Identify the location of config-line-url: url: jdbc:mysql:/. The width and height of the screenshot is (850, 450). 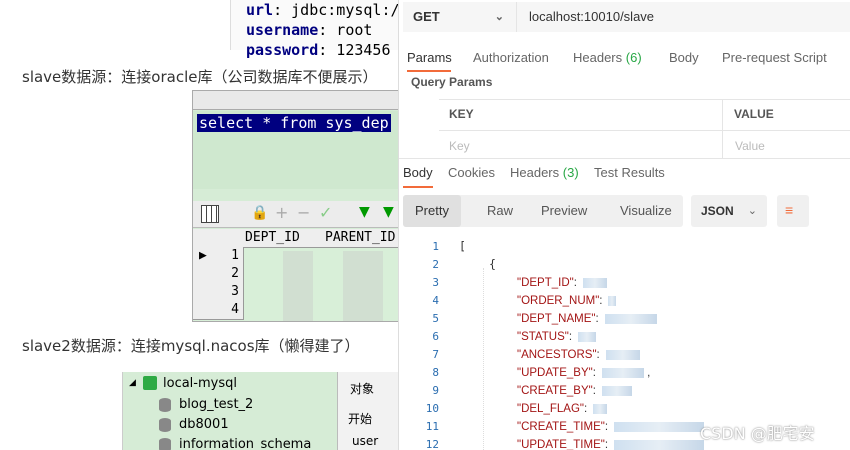
(323, 10).